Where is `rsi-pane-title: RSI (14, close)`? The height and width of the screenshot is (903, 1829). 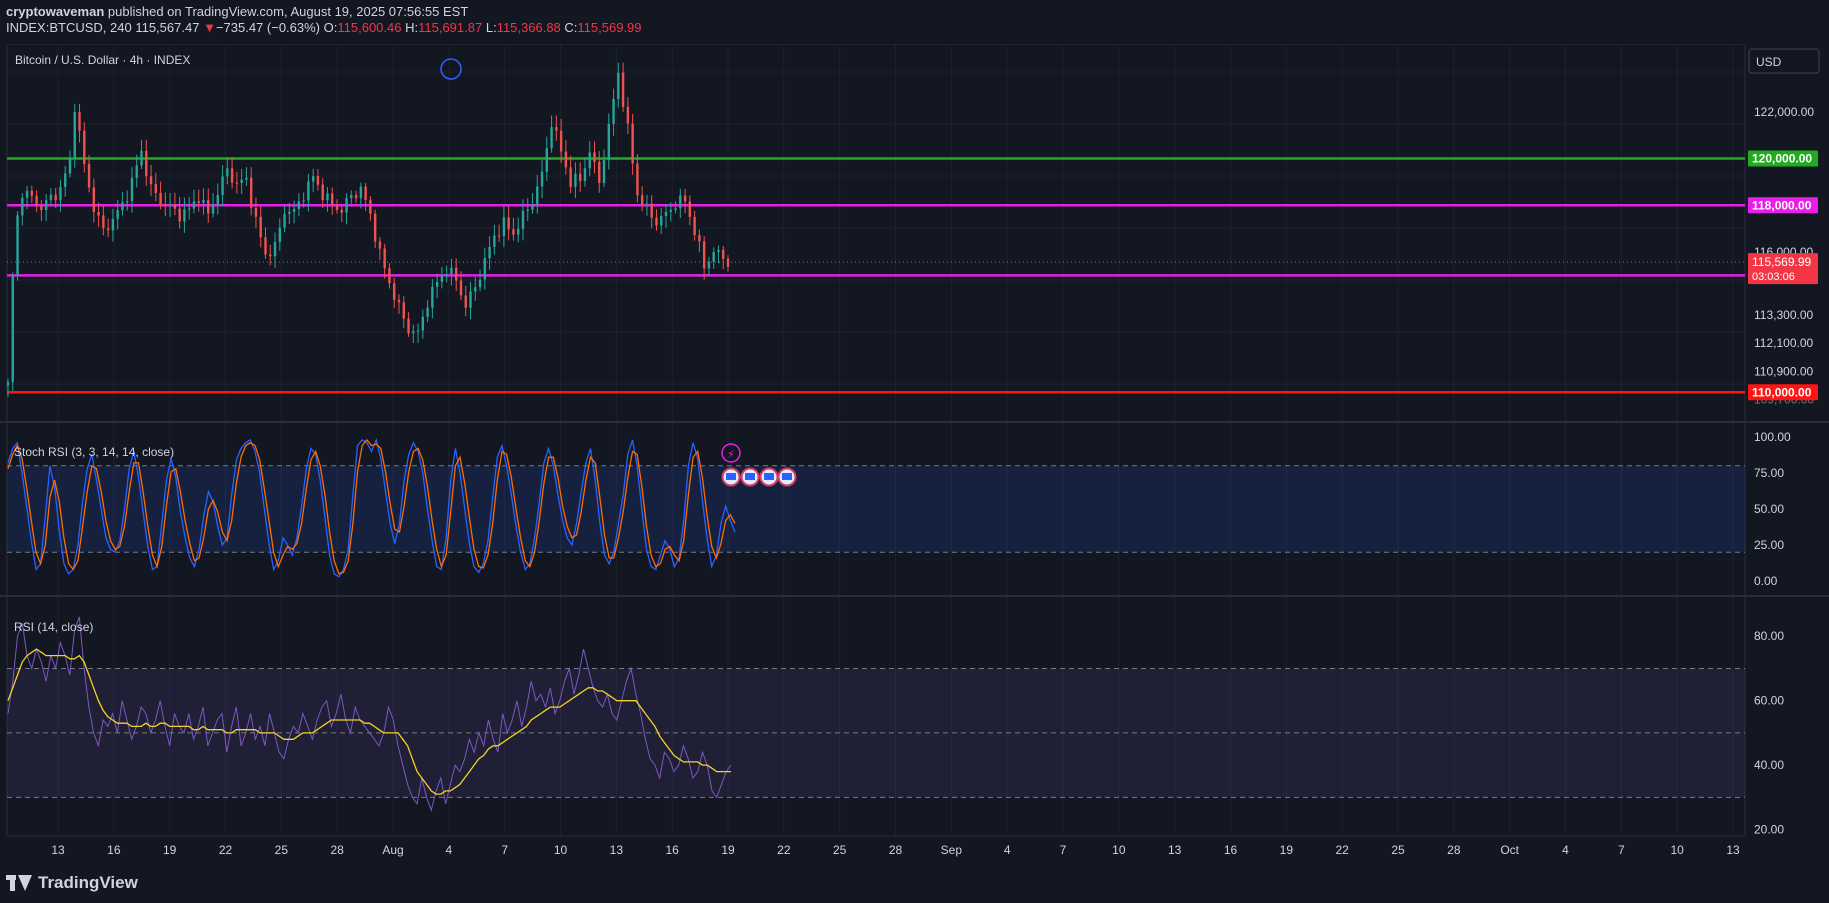 rsi-pane-title: RSI (14, close) is located at coordinates (53, 627).